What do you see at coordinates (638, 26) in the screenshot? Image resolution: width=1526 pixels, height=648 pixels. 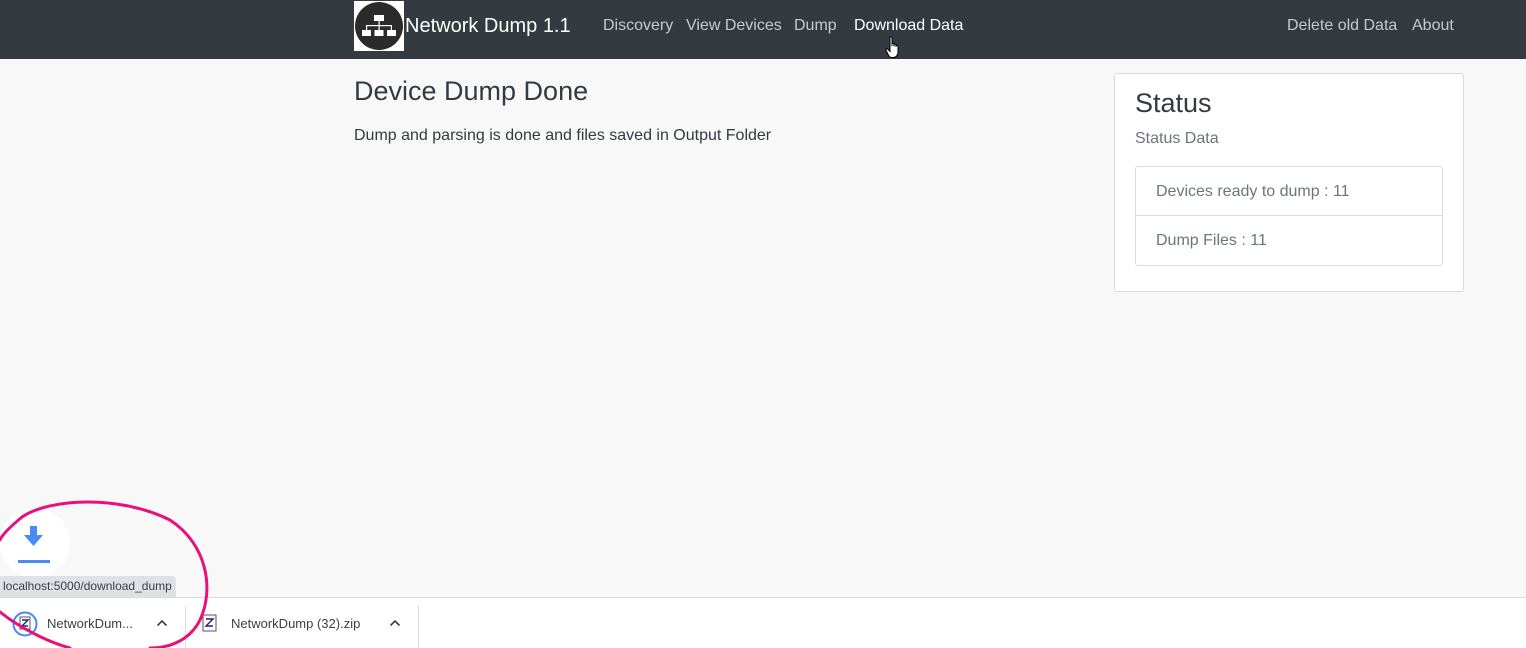 I see `nav-discovery: Discovery` at bounding box center [638, 26].